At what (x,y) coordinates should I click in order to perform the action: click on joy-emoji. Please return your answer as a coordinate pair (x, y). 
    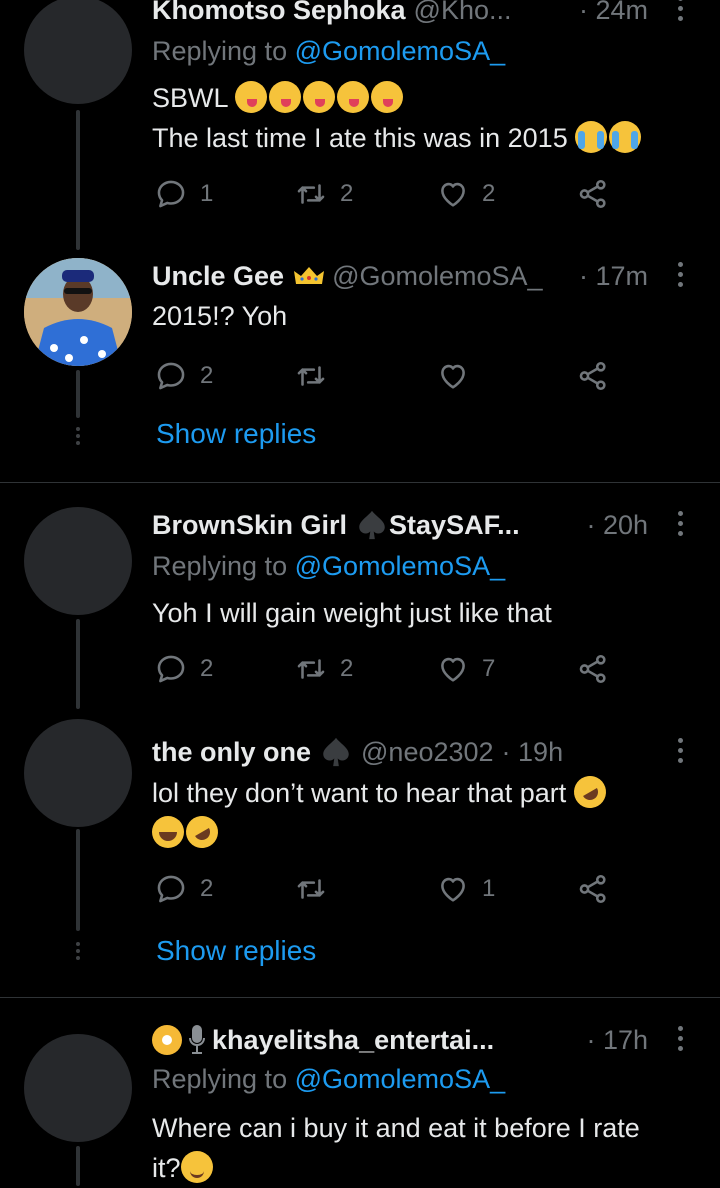
    Looking at the image, I should click on (168, 832).